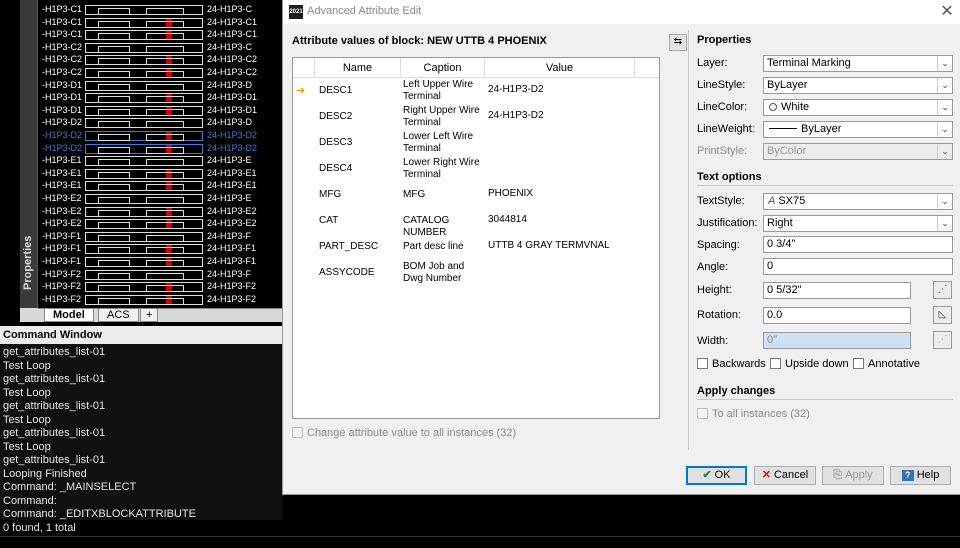 This screenshot has width=960, height=548. I want to click on table-row: ASSYCODE BOM Job and Dwg Number, so click(476, 273).